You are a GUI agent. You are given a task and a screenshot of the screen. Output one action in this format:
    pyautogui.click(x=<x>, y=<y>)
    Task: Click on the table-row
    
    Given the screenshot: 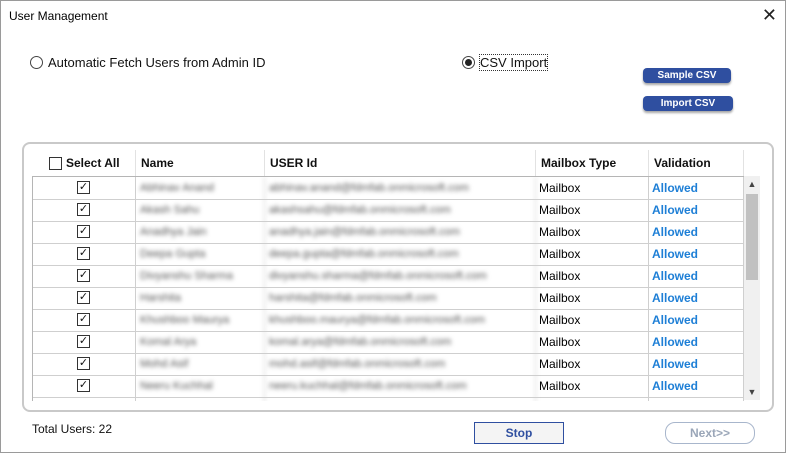 What is the action you would take?
    pyautogui.click(x=389, y=399)
    